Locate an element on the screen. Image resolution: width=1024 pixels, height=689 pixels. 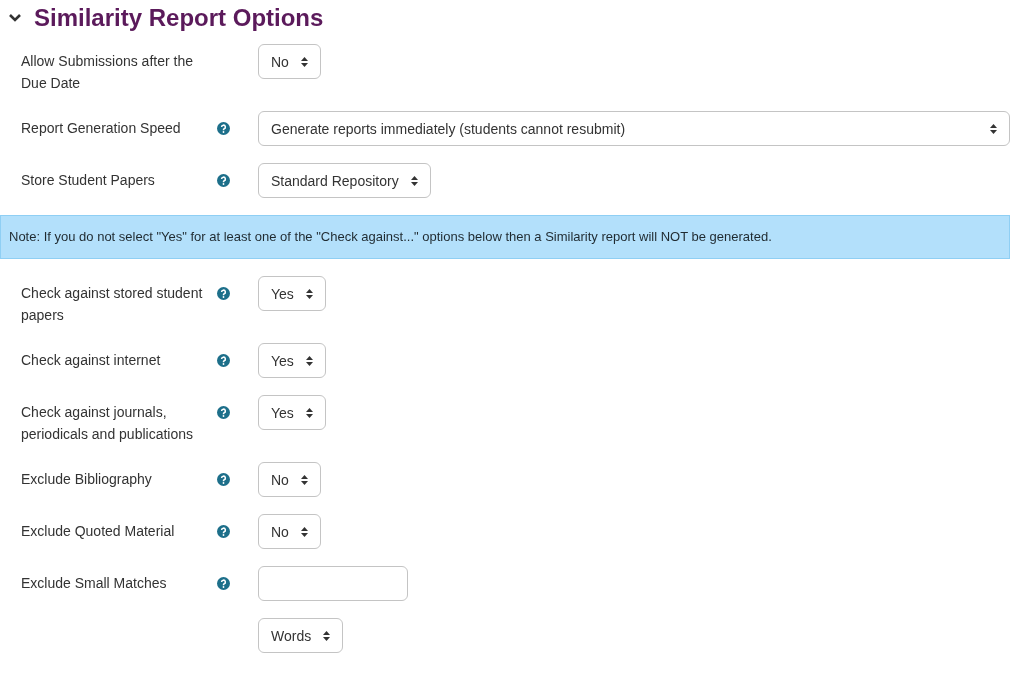
field-label: Exclude Quoted Material is located at coordinates (98, 531).